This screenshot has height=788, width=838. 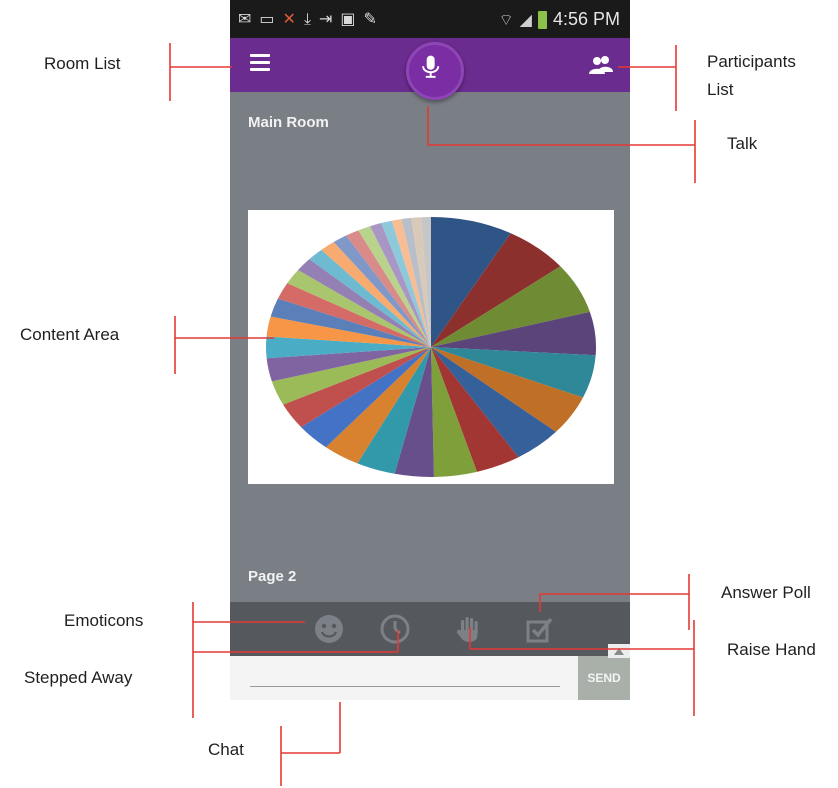 What do you see at coordinates (525, 19) in the screenshot?
I see `signal-icon: ◢` at bounding box center [525, 19].